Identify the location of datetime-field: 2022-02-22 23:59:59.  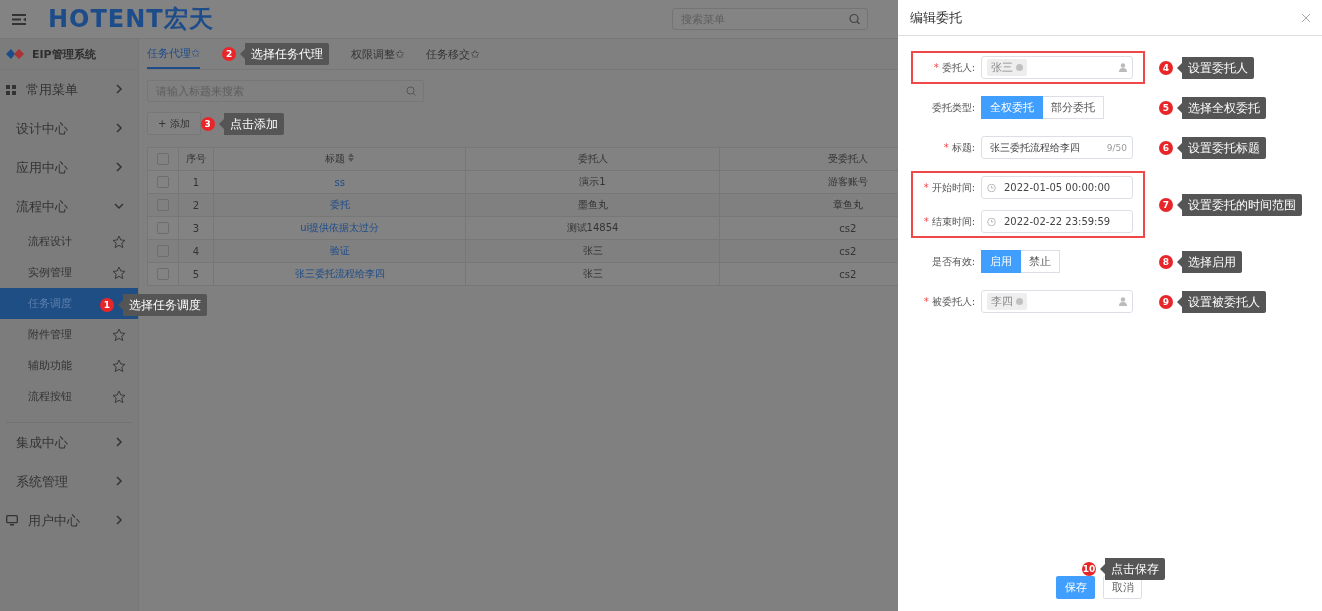
(1057, 221).